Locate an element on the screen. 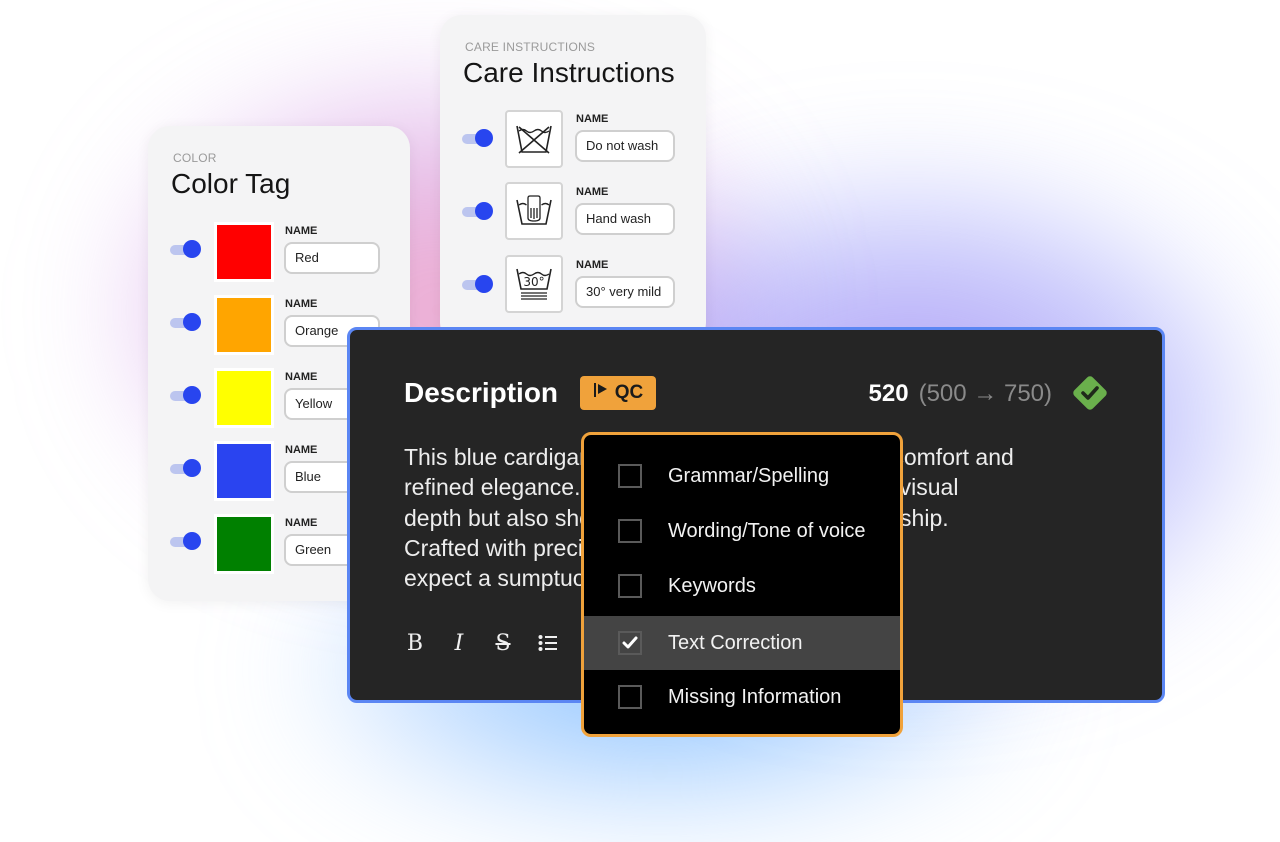 This screenshot has width=1280, height=842. care-name-input-hand-wash: Hand wash is located at coordinates (625, 219).